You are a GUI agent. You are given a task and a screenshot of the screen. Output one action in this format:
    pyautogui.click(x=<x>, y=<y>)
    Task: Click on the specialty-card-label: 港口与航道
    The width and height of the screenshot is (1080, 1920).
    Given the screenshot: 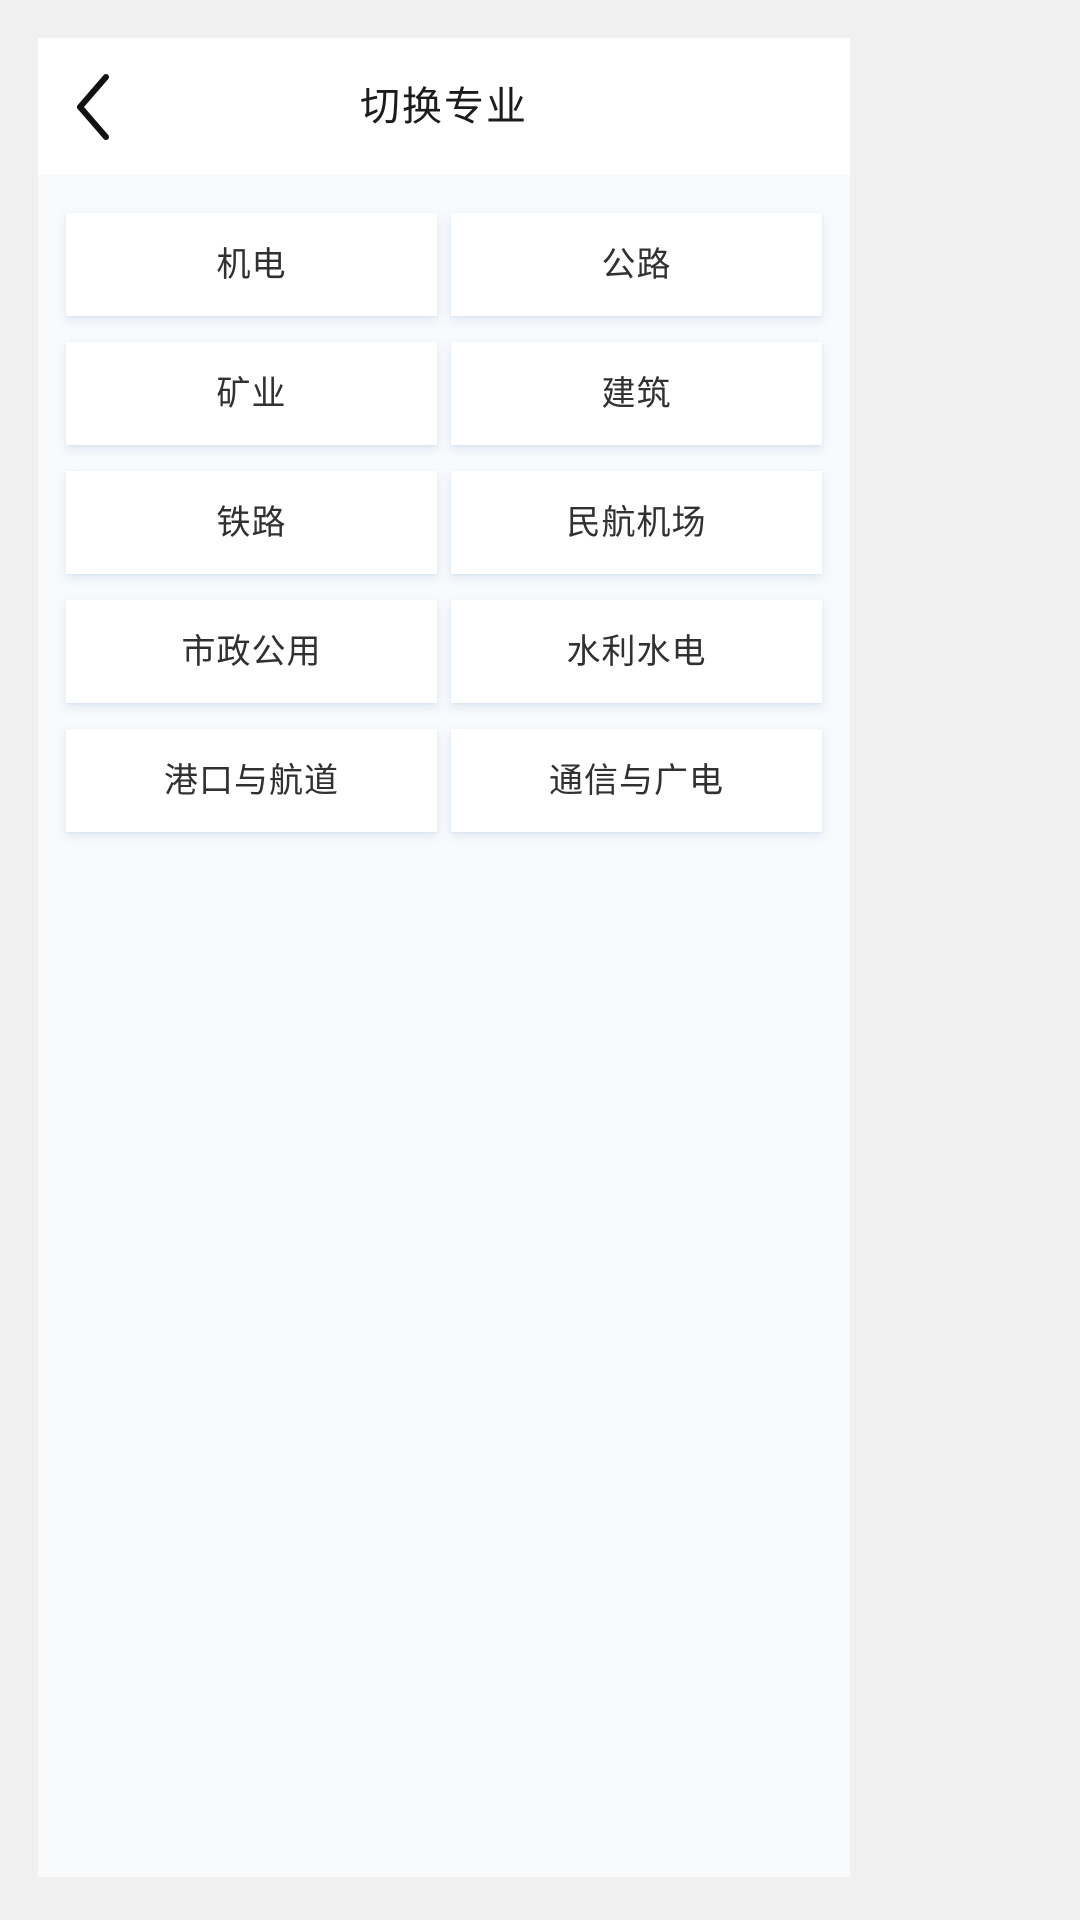 What is the action you would take?
    pyautogui.click(x=251, y=780)
    